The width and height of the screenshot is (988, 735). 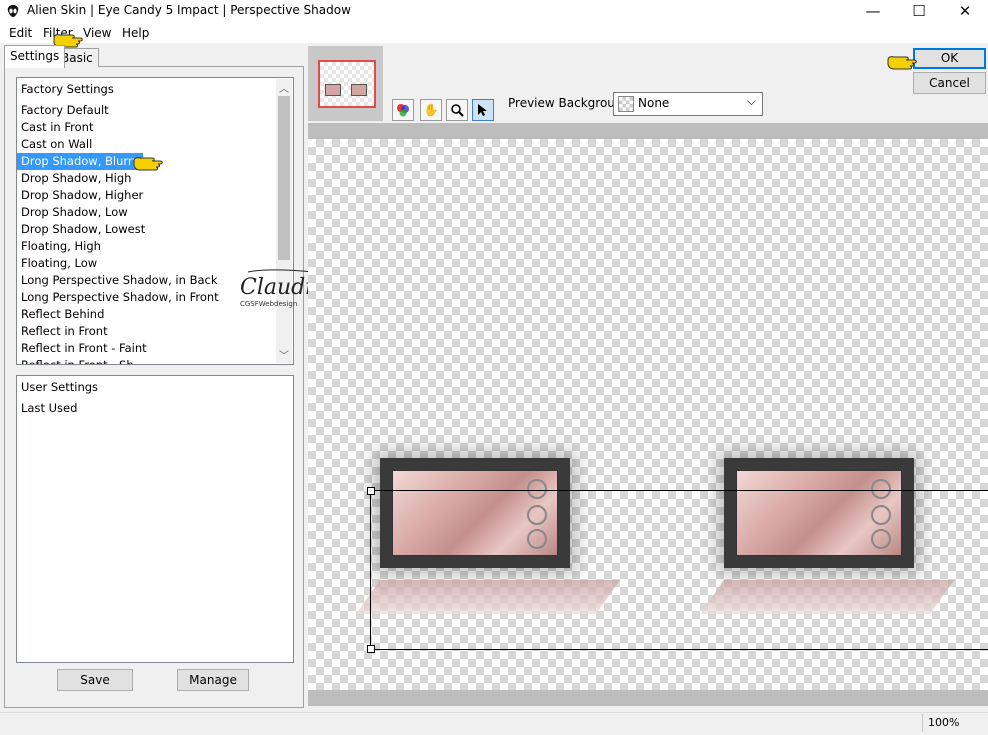 I want to click on preview-background-value: None, so click(x=654, y=103).